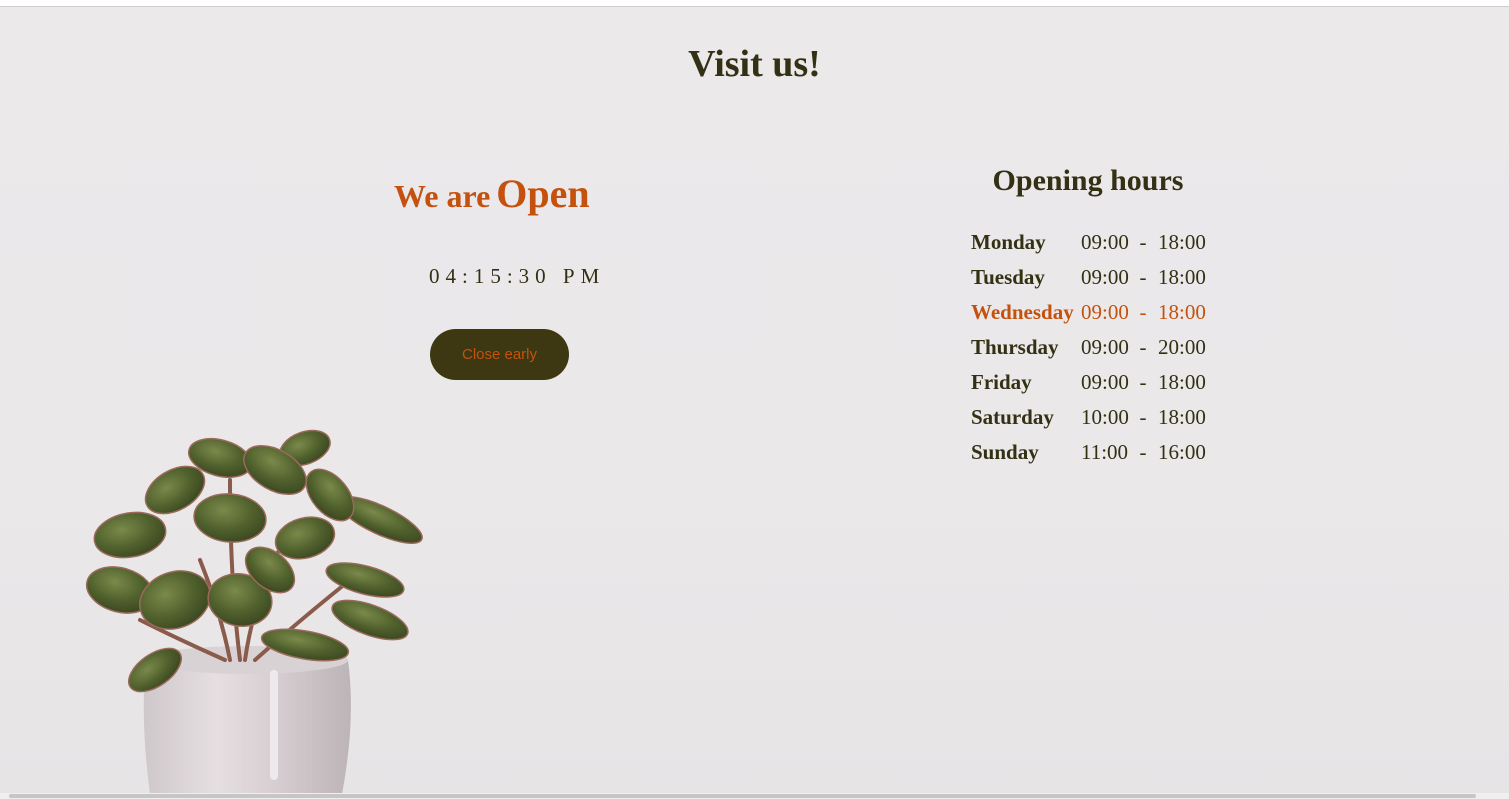 The image size is (1509, 799). I want to click on hours-row-wednesday: Wednesday 09:00 - 18:00, so click(1089, 312).